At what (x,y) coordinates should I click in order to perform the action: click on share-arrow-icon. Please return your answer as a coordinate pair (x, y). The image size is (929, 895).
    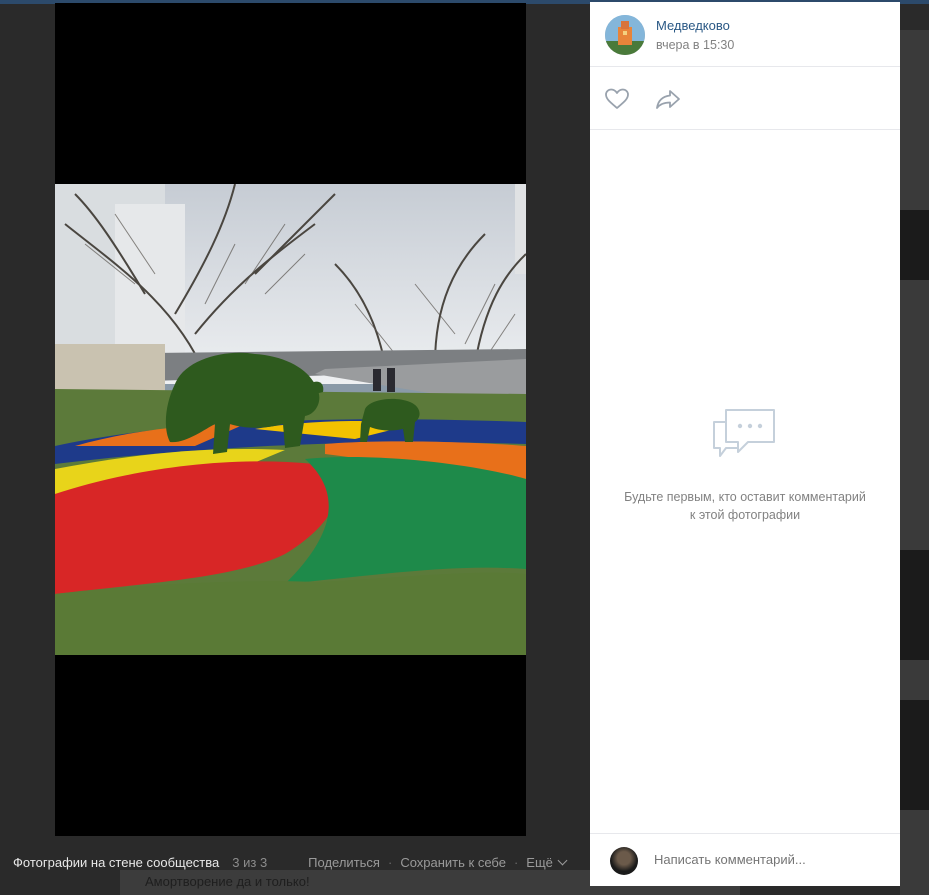
    Looking at the image, I should click on (668, 99).